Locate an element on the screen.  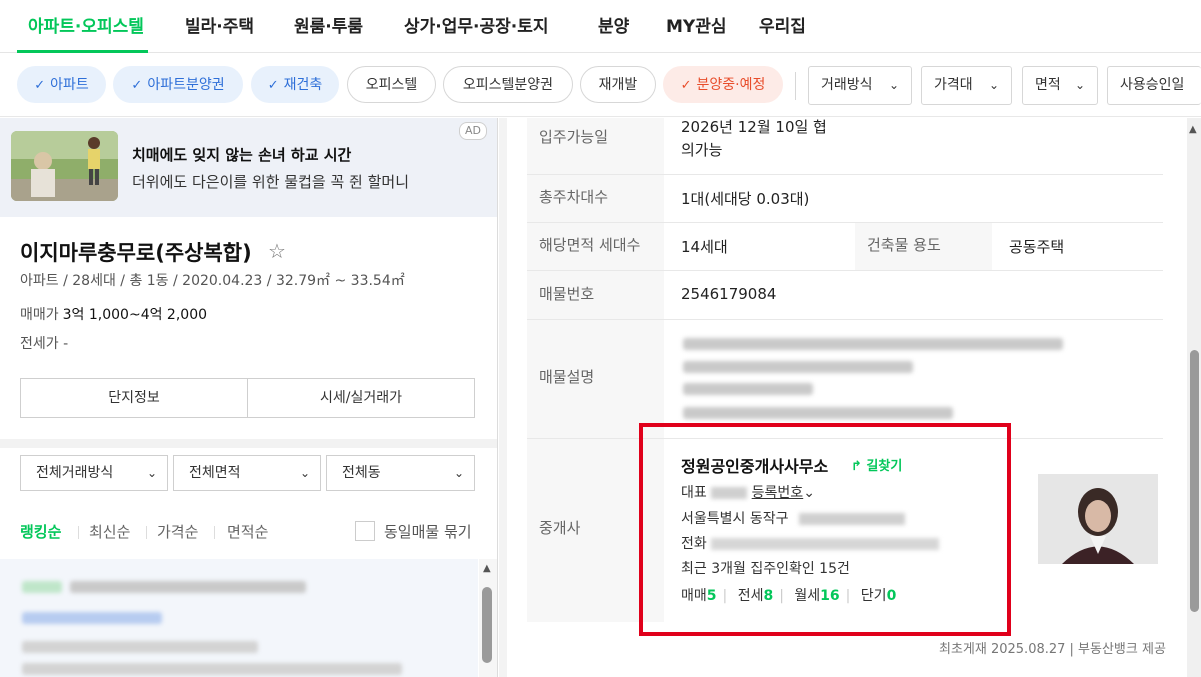
list-scrollbar: ▲ is located at coordinates (488, 618).